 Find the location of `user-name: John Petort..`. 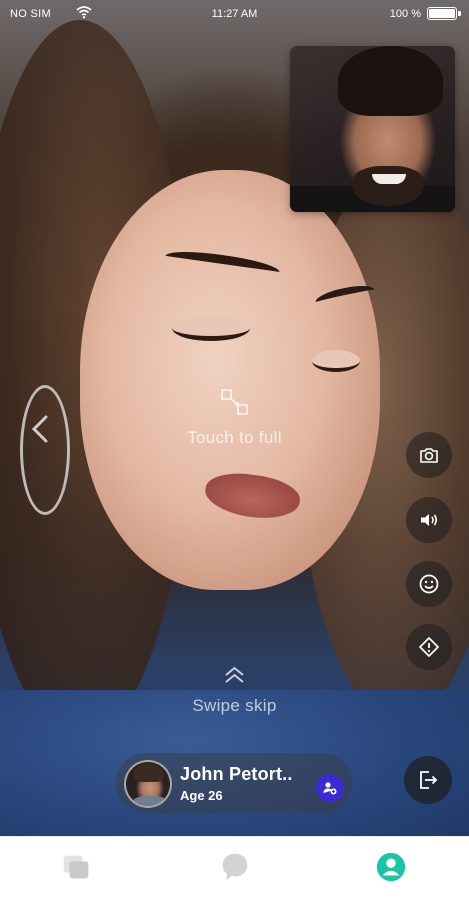

user-name: John Petort.. is located at coordinates (236, 774).